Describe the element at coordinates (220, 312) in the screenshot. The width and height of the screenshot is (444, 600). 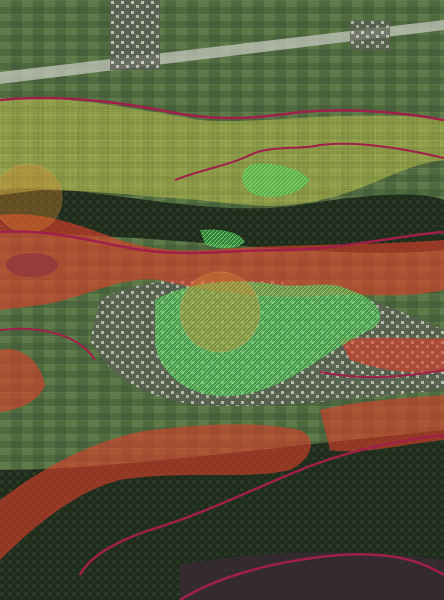
I see `zone-orange-circle-village` at that location.